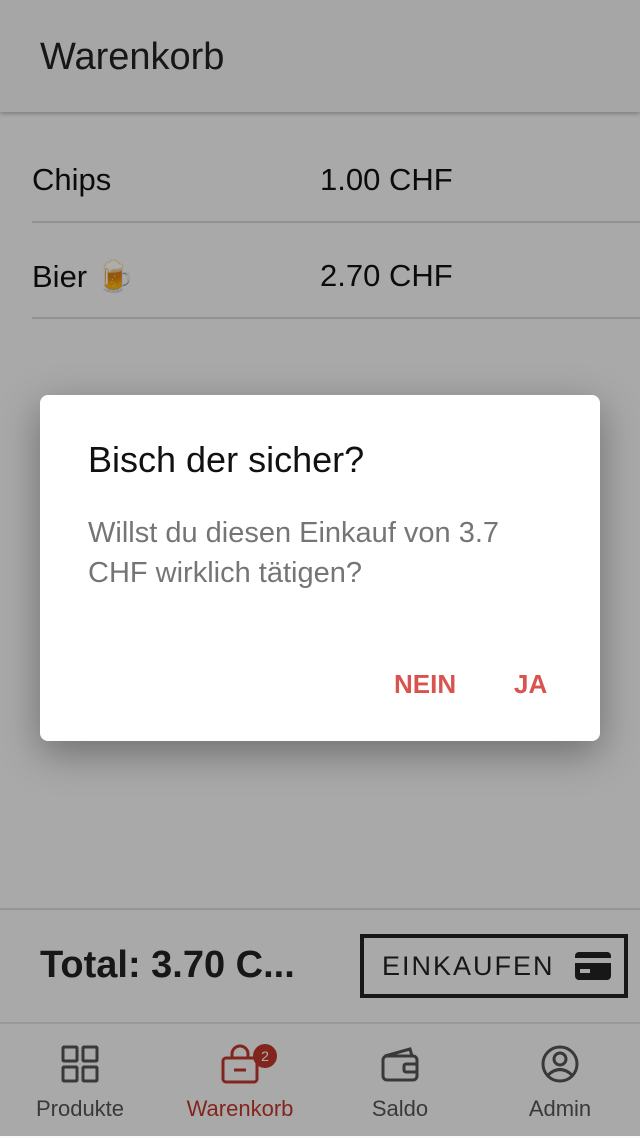 The image size is (640, 1138). I want to click on dialog-title: Bisch der sicher?, so click(226, 459).